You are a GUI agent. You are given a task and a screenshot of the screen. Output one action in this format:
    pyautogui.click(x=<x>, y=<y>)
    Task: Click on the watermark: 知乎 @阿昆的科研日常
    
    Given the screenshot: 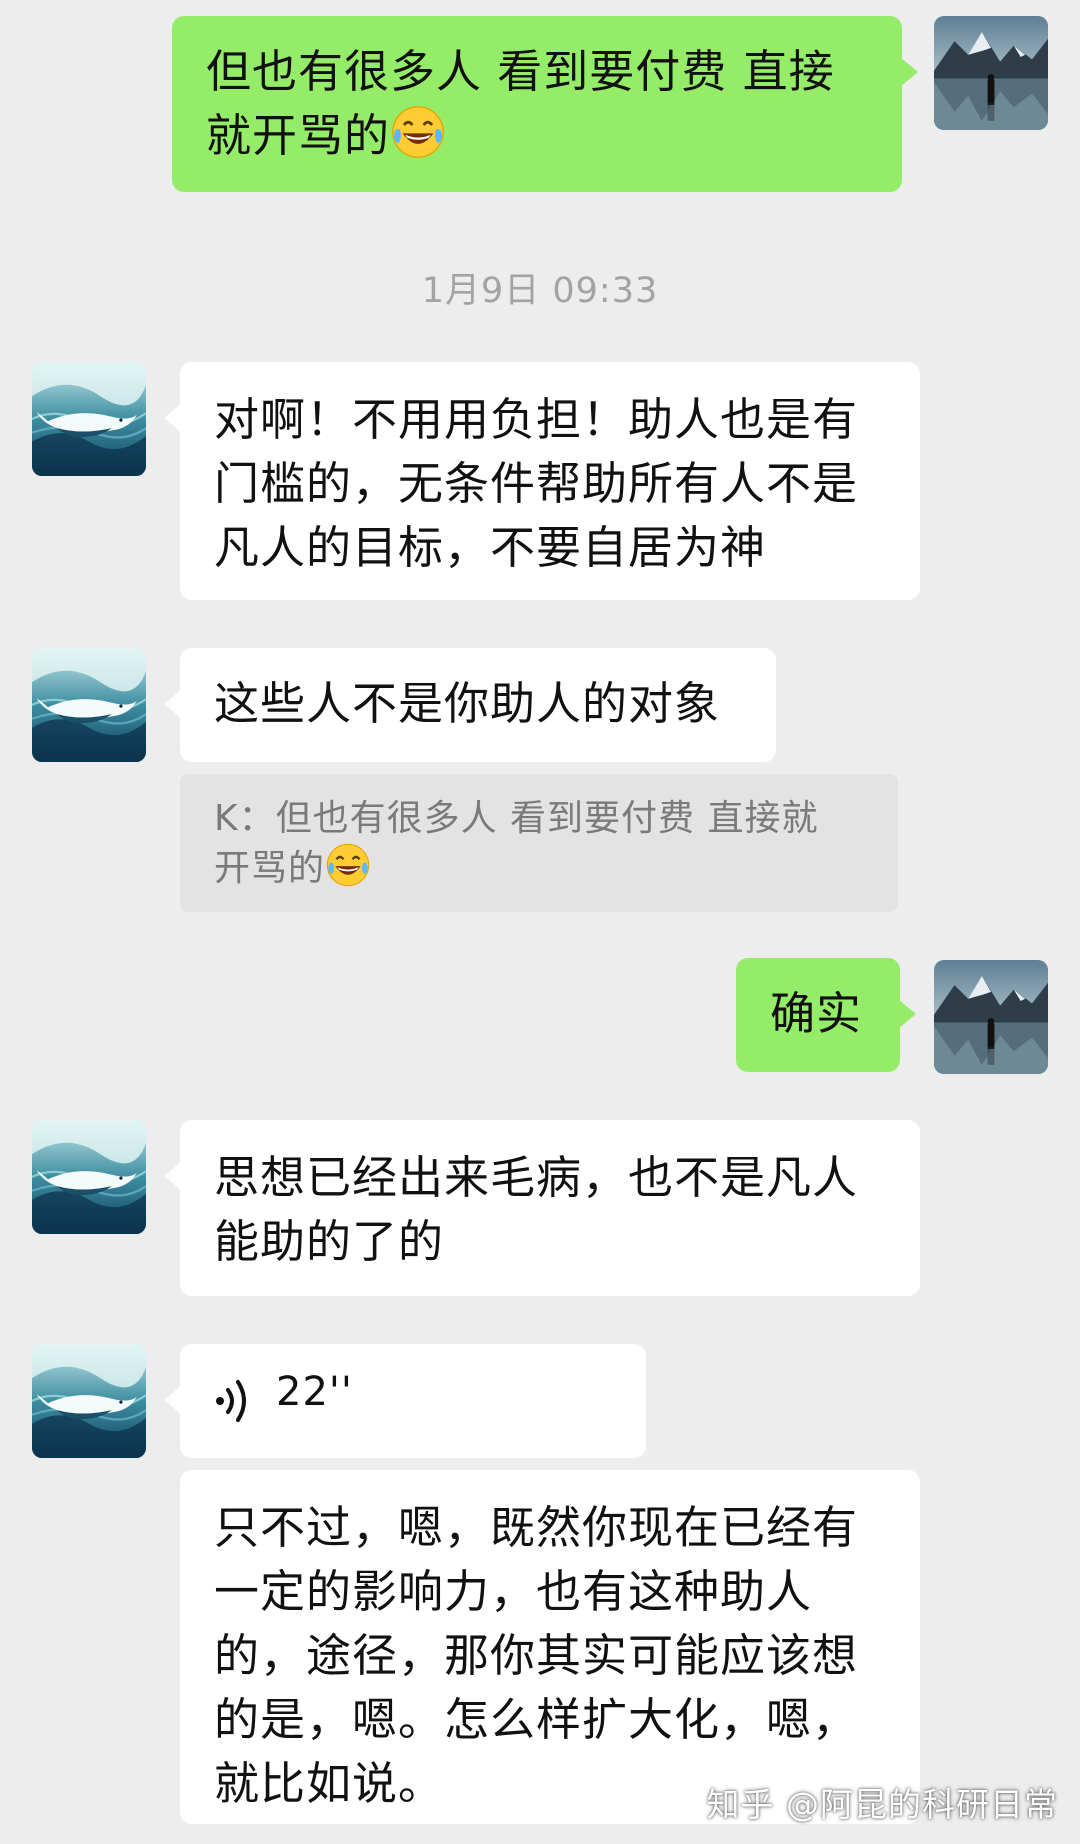 What is the action you would take?
    pyautogui.click(x=882, y=1804)
    